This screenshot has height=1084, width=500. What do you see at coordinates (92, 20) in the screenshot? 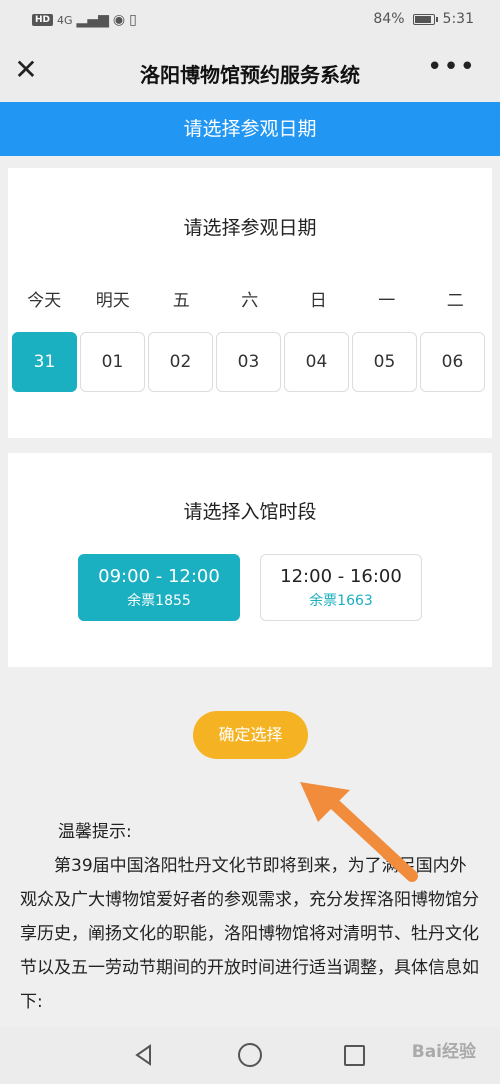
I see `signal-icon: ▂▄▆` at bounding box center [92, 20].